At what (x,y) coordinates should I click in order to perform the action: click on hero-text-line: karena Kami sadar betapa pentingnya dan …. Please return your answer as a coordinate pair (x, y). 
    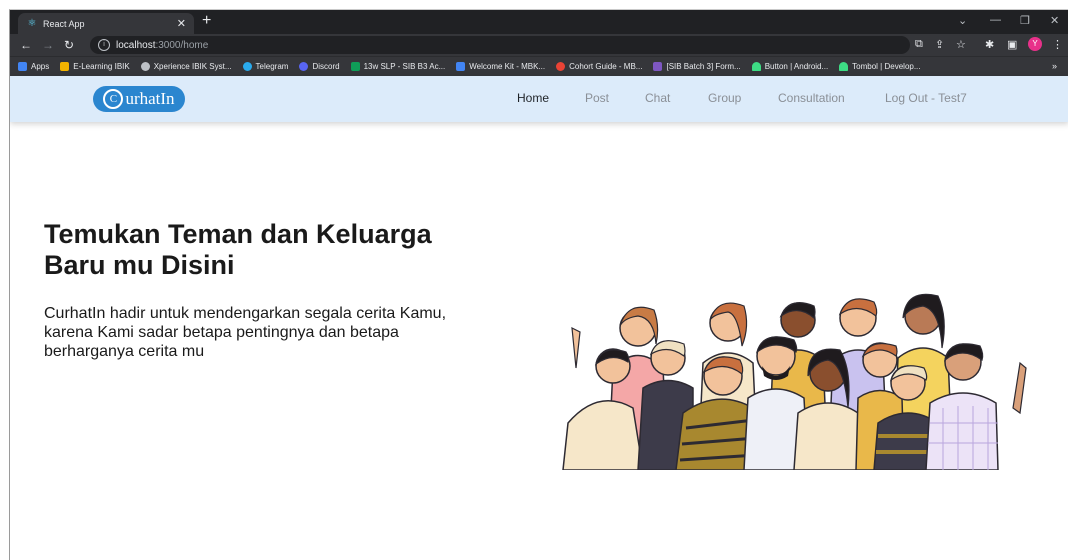
    Looking at the image, I should click on (221, 332).